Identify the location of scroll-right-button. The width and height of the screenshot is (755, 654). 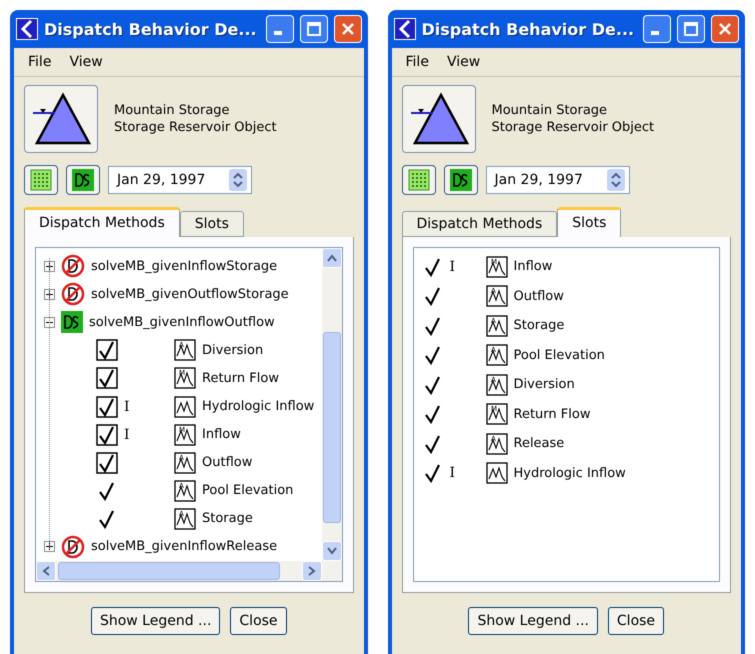
(312, 571).